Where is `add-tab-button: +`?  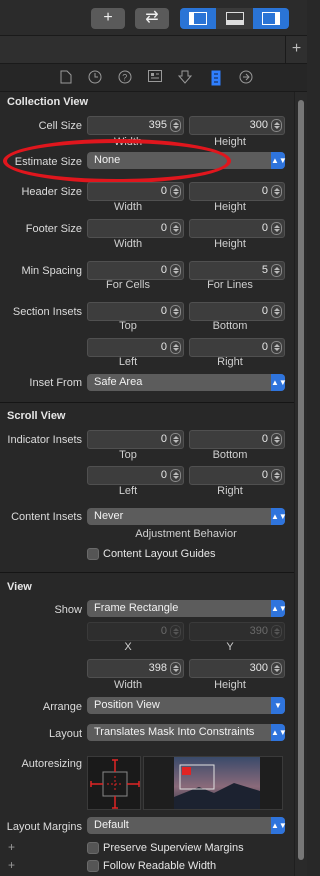 add-tab-button: + is located at coordinates (296, 50).